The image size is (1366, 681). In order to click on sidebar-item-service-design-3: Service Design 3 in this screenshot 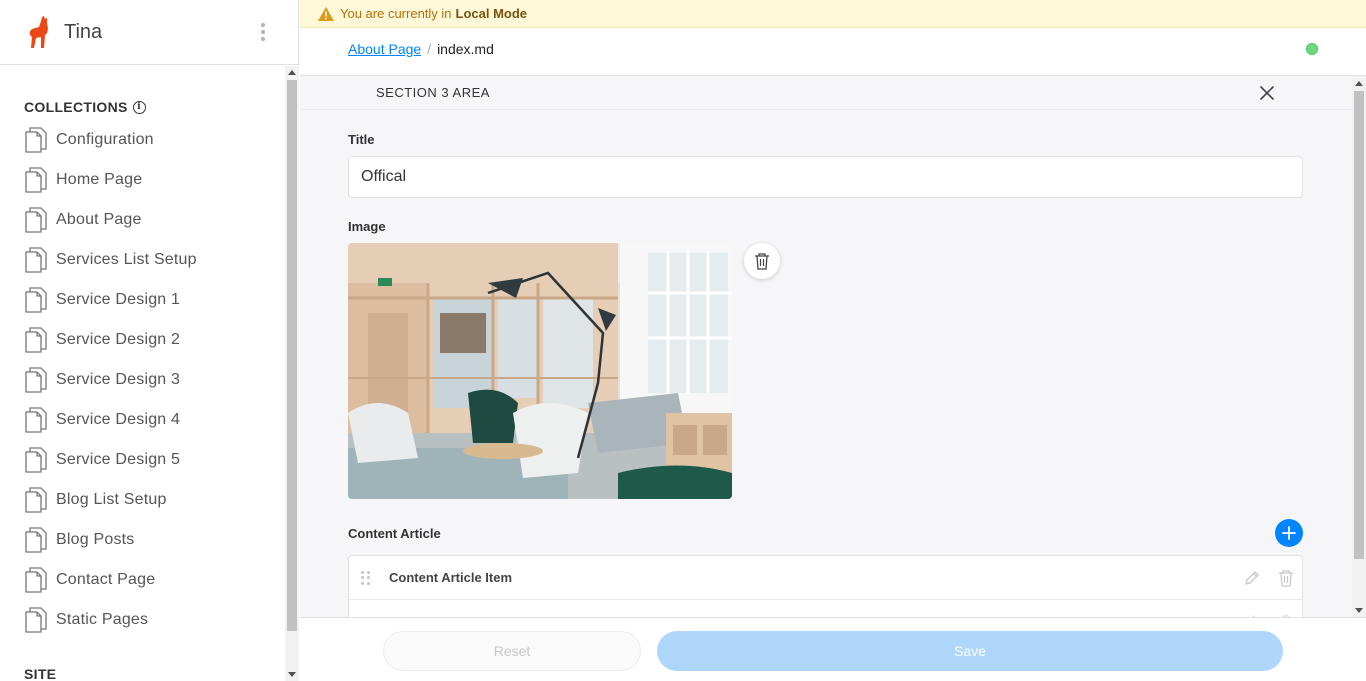, I will do `click(151, 380)`.